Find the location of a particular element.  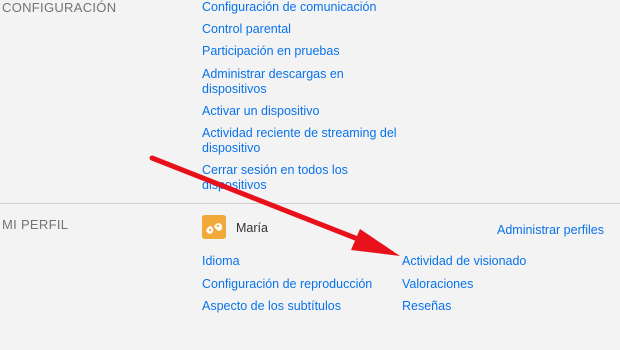

activate-device-link: Activar un dispositivo is located at coordinates (260, 111).